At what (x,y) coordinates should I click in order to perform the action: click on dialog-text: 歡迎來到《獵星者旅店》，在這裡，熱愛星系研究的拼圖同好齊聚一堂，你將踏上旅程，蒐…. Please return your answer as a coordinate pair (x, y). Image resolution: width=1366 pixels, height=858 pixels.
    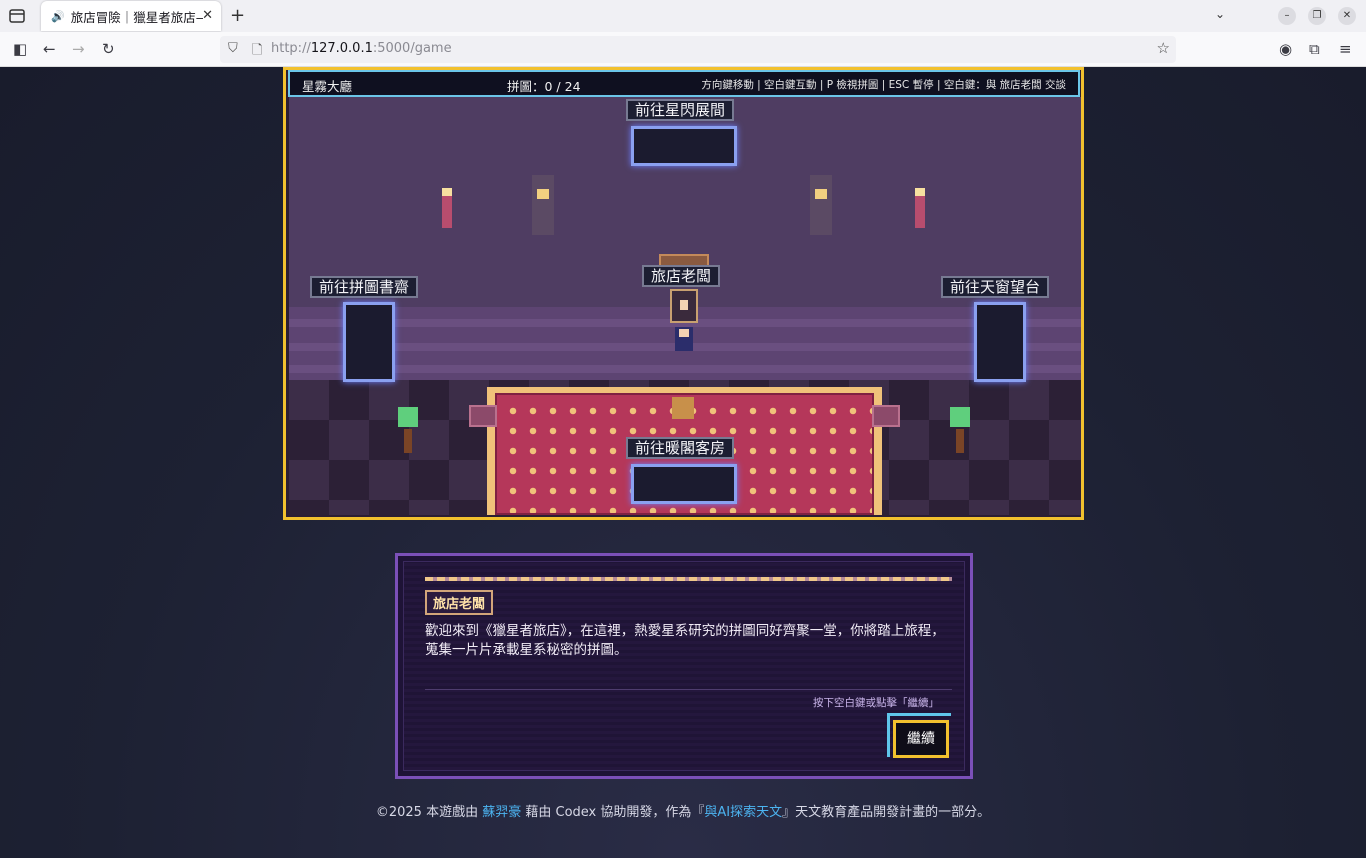
    Looking at the image, I should click on (685, 640).